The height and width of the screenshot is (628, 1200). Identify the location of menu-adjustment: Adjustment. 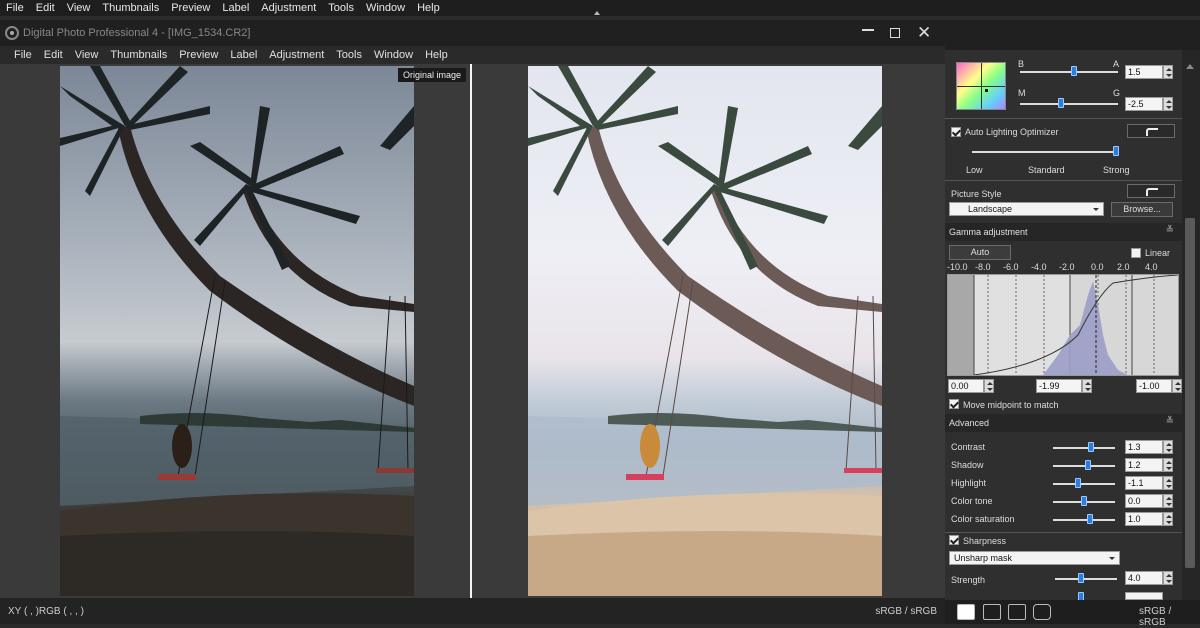
(296, 55).